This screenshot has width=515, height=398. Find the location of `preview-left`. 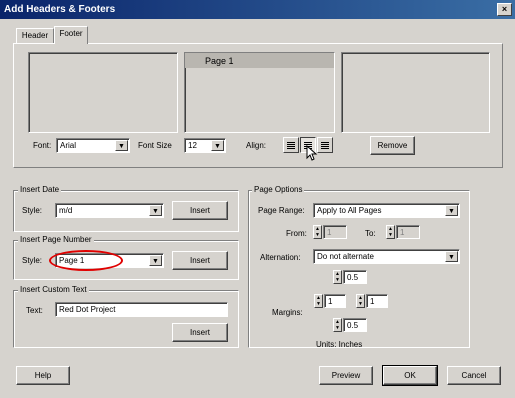

preview-left is located at coordinates (103, 92).